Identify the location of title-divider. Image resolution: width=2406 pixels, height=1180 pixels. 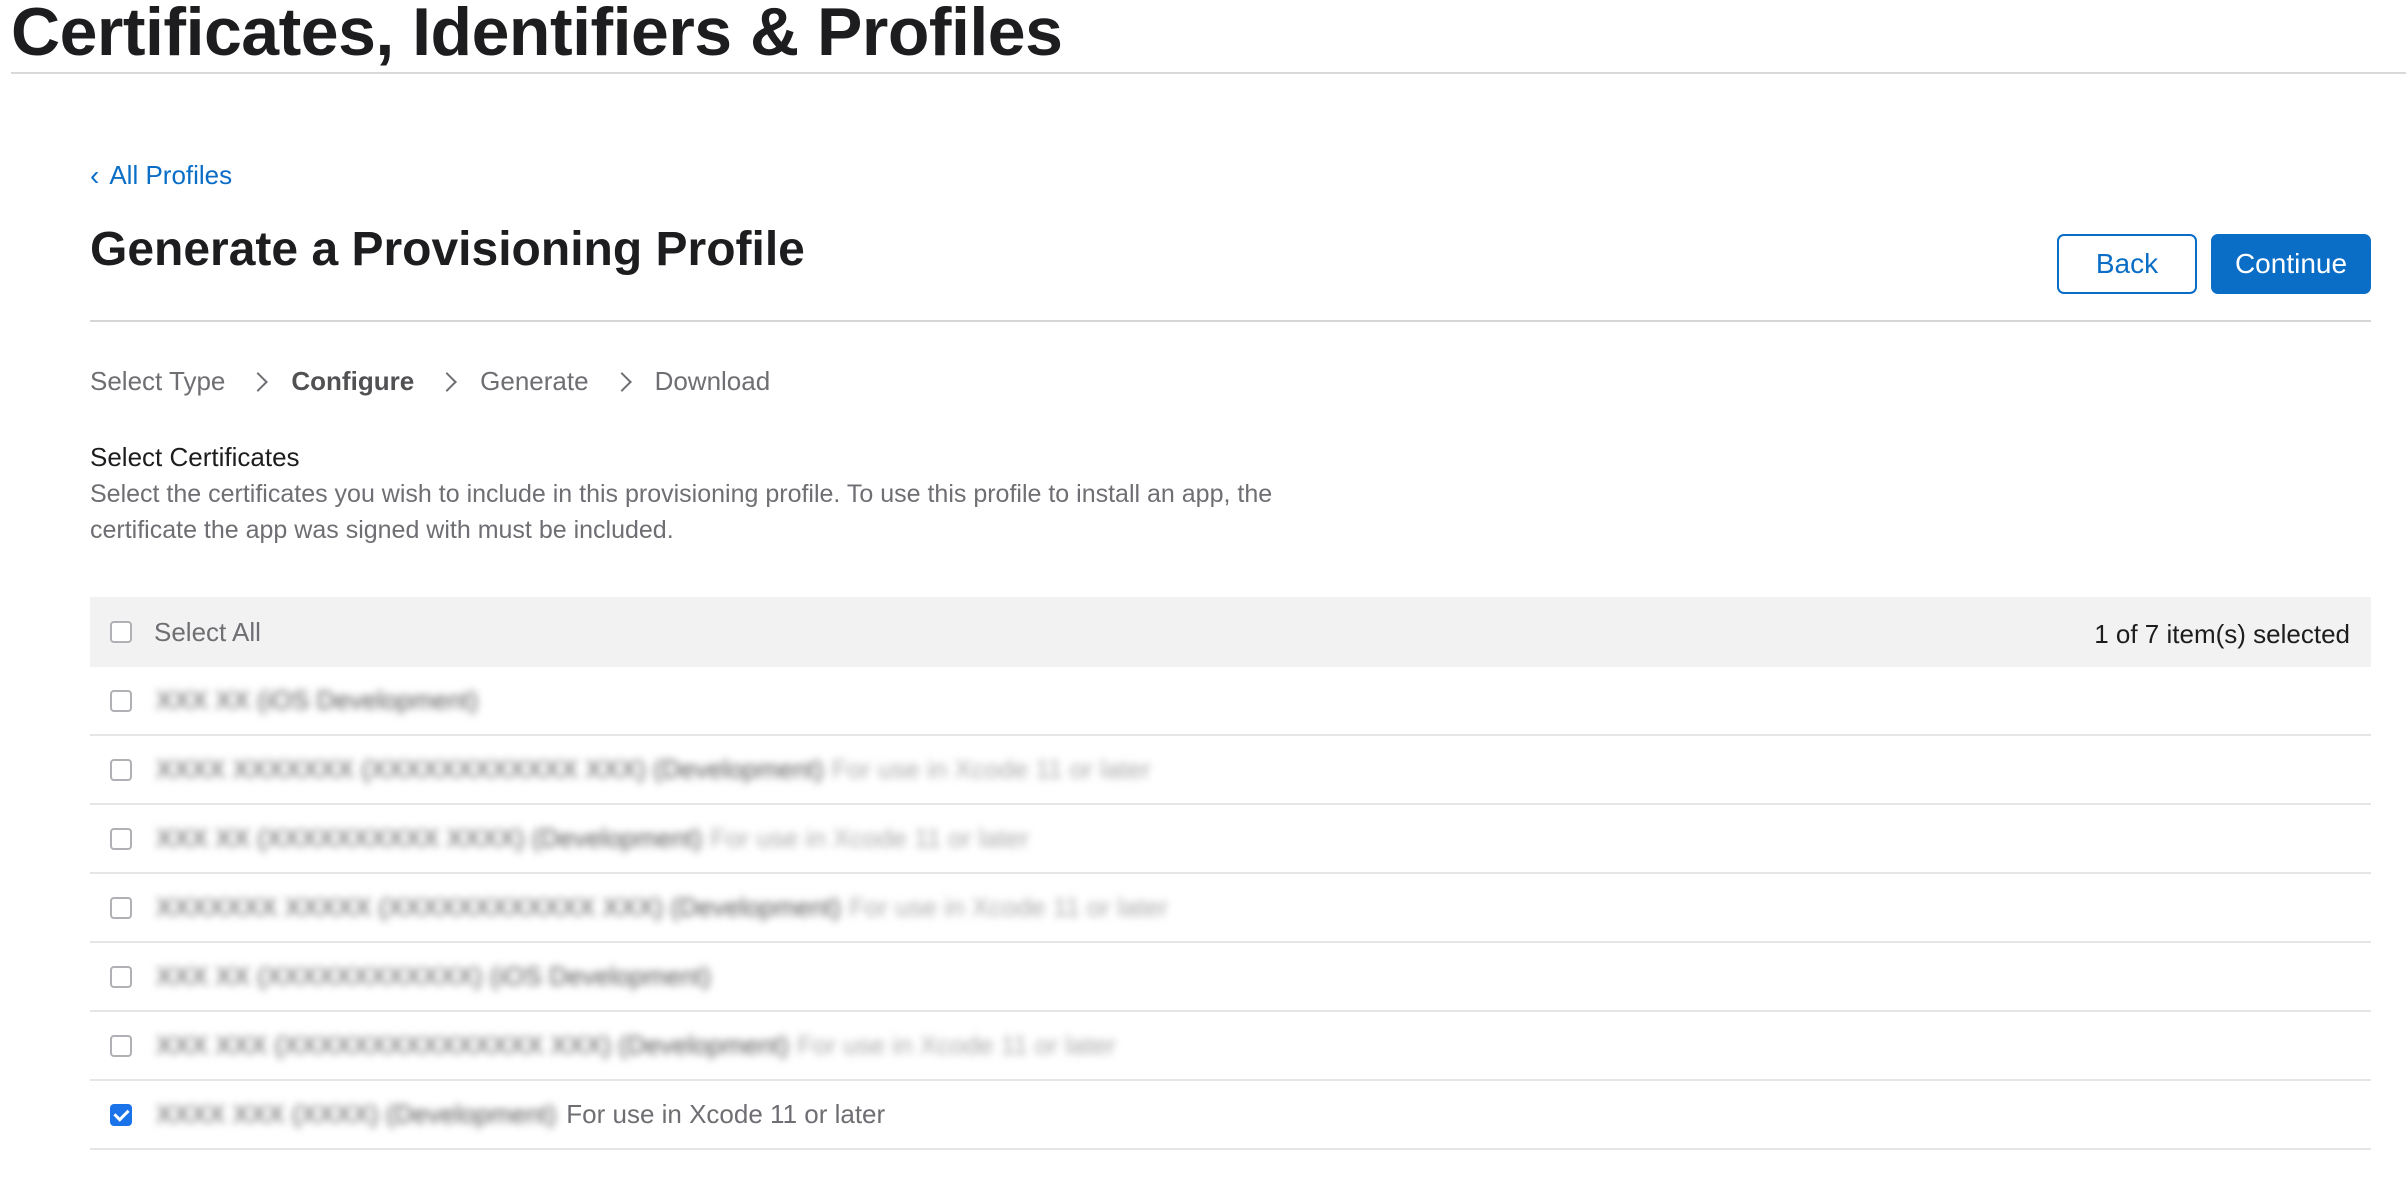
(1230, 321).